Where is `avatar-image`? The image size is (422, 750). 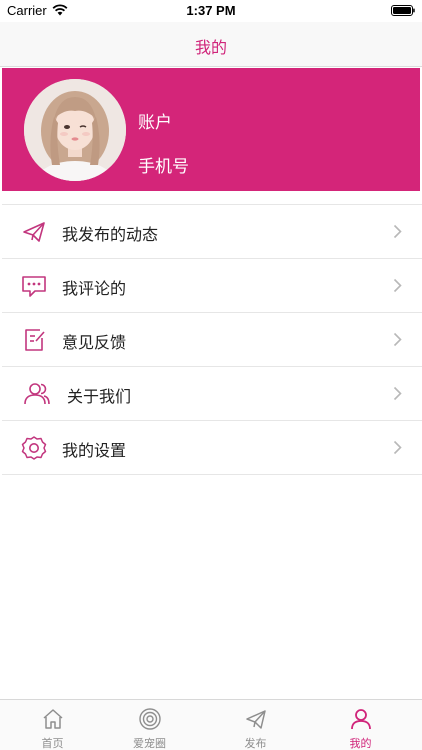 avatar-image is located at coordinates (75, 130).